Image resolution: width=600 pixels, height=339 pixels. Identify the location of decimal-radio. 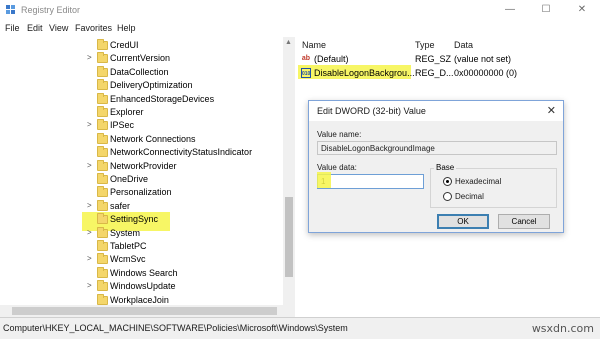
(447, 196).